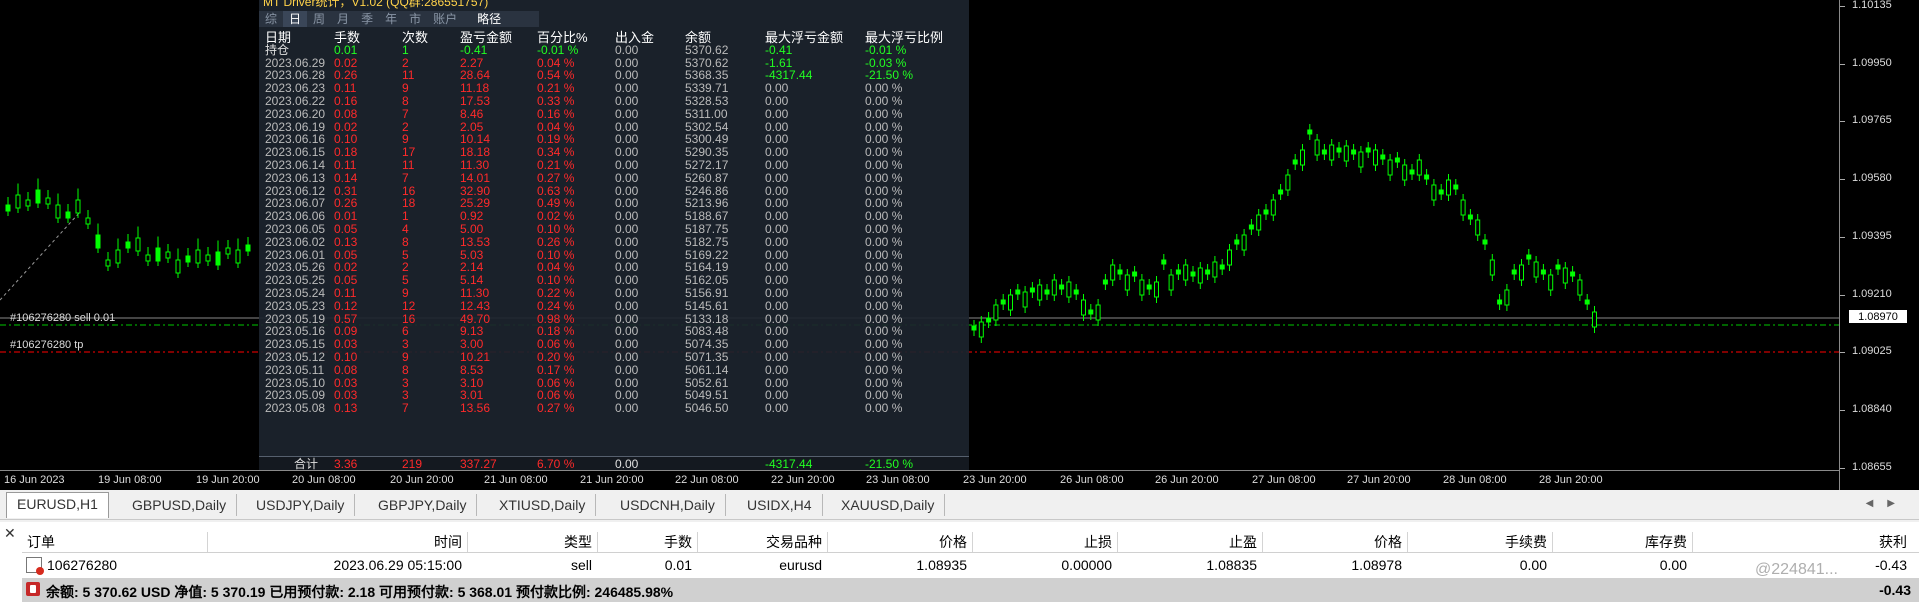 This screenshot has width=1919, height=610. I want to click on stats-cell-pnl: 8.46, so click(472, 113).